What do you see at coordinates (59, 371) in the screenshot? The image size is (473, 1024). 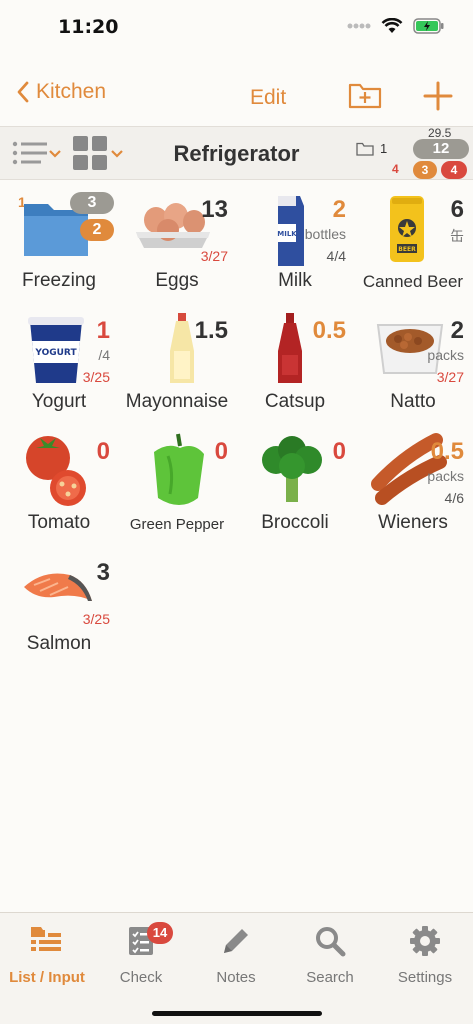 I see `item-yogurt: YOGURT 1 /4 3/25 Yogurt` at bounding box center [59, 371].